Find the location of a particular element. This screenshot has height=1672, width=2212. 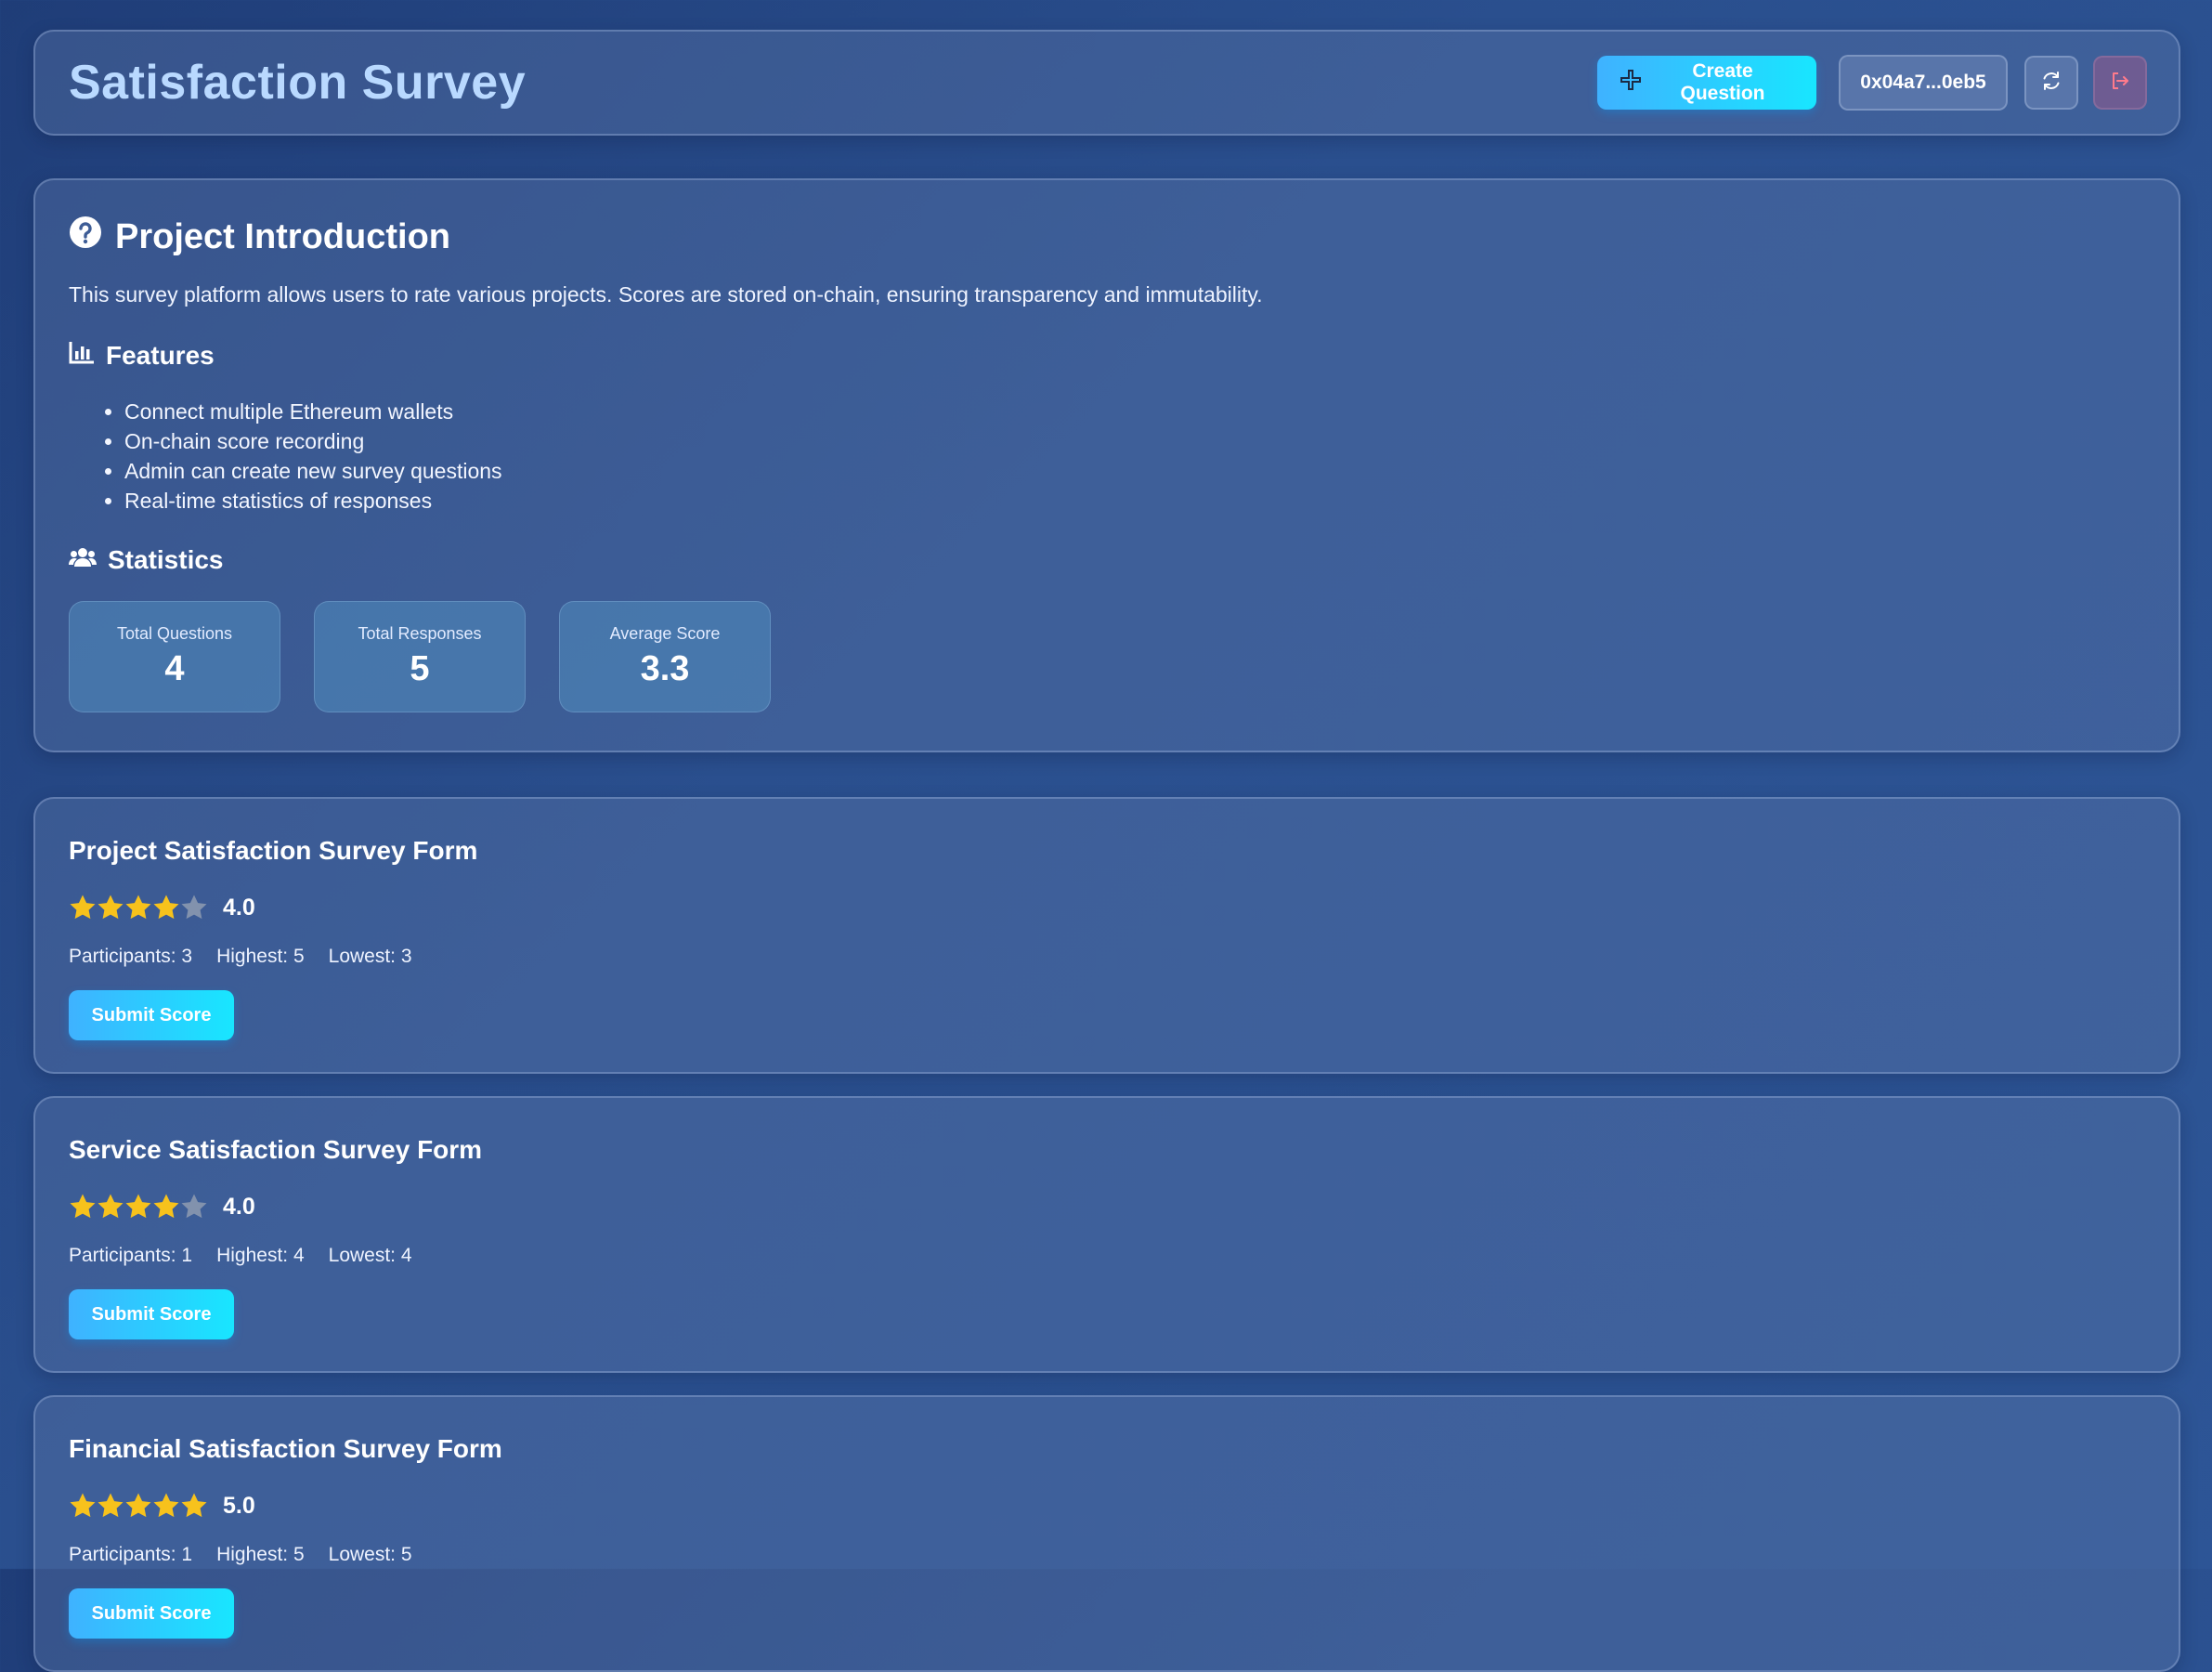

stat-label: Total Questions is located at coordinates (174, 633).